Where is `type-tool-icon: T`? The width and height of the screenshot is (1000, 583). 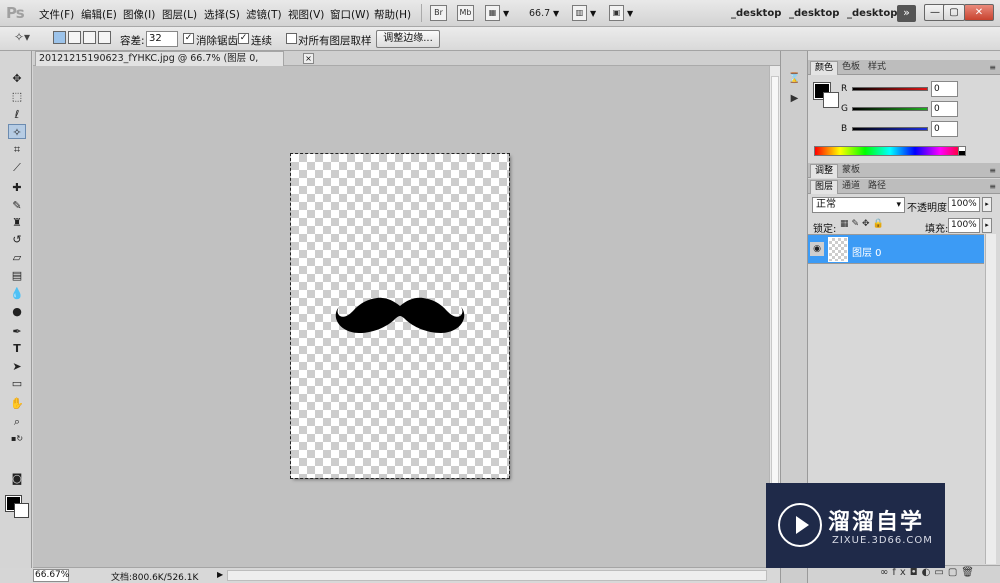
type-tool-icon: T is located at coordinates (17, 348).